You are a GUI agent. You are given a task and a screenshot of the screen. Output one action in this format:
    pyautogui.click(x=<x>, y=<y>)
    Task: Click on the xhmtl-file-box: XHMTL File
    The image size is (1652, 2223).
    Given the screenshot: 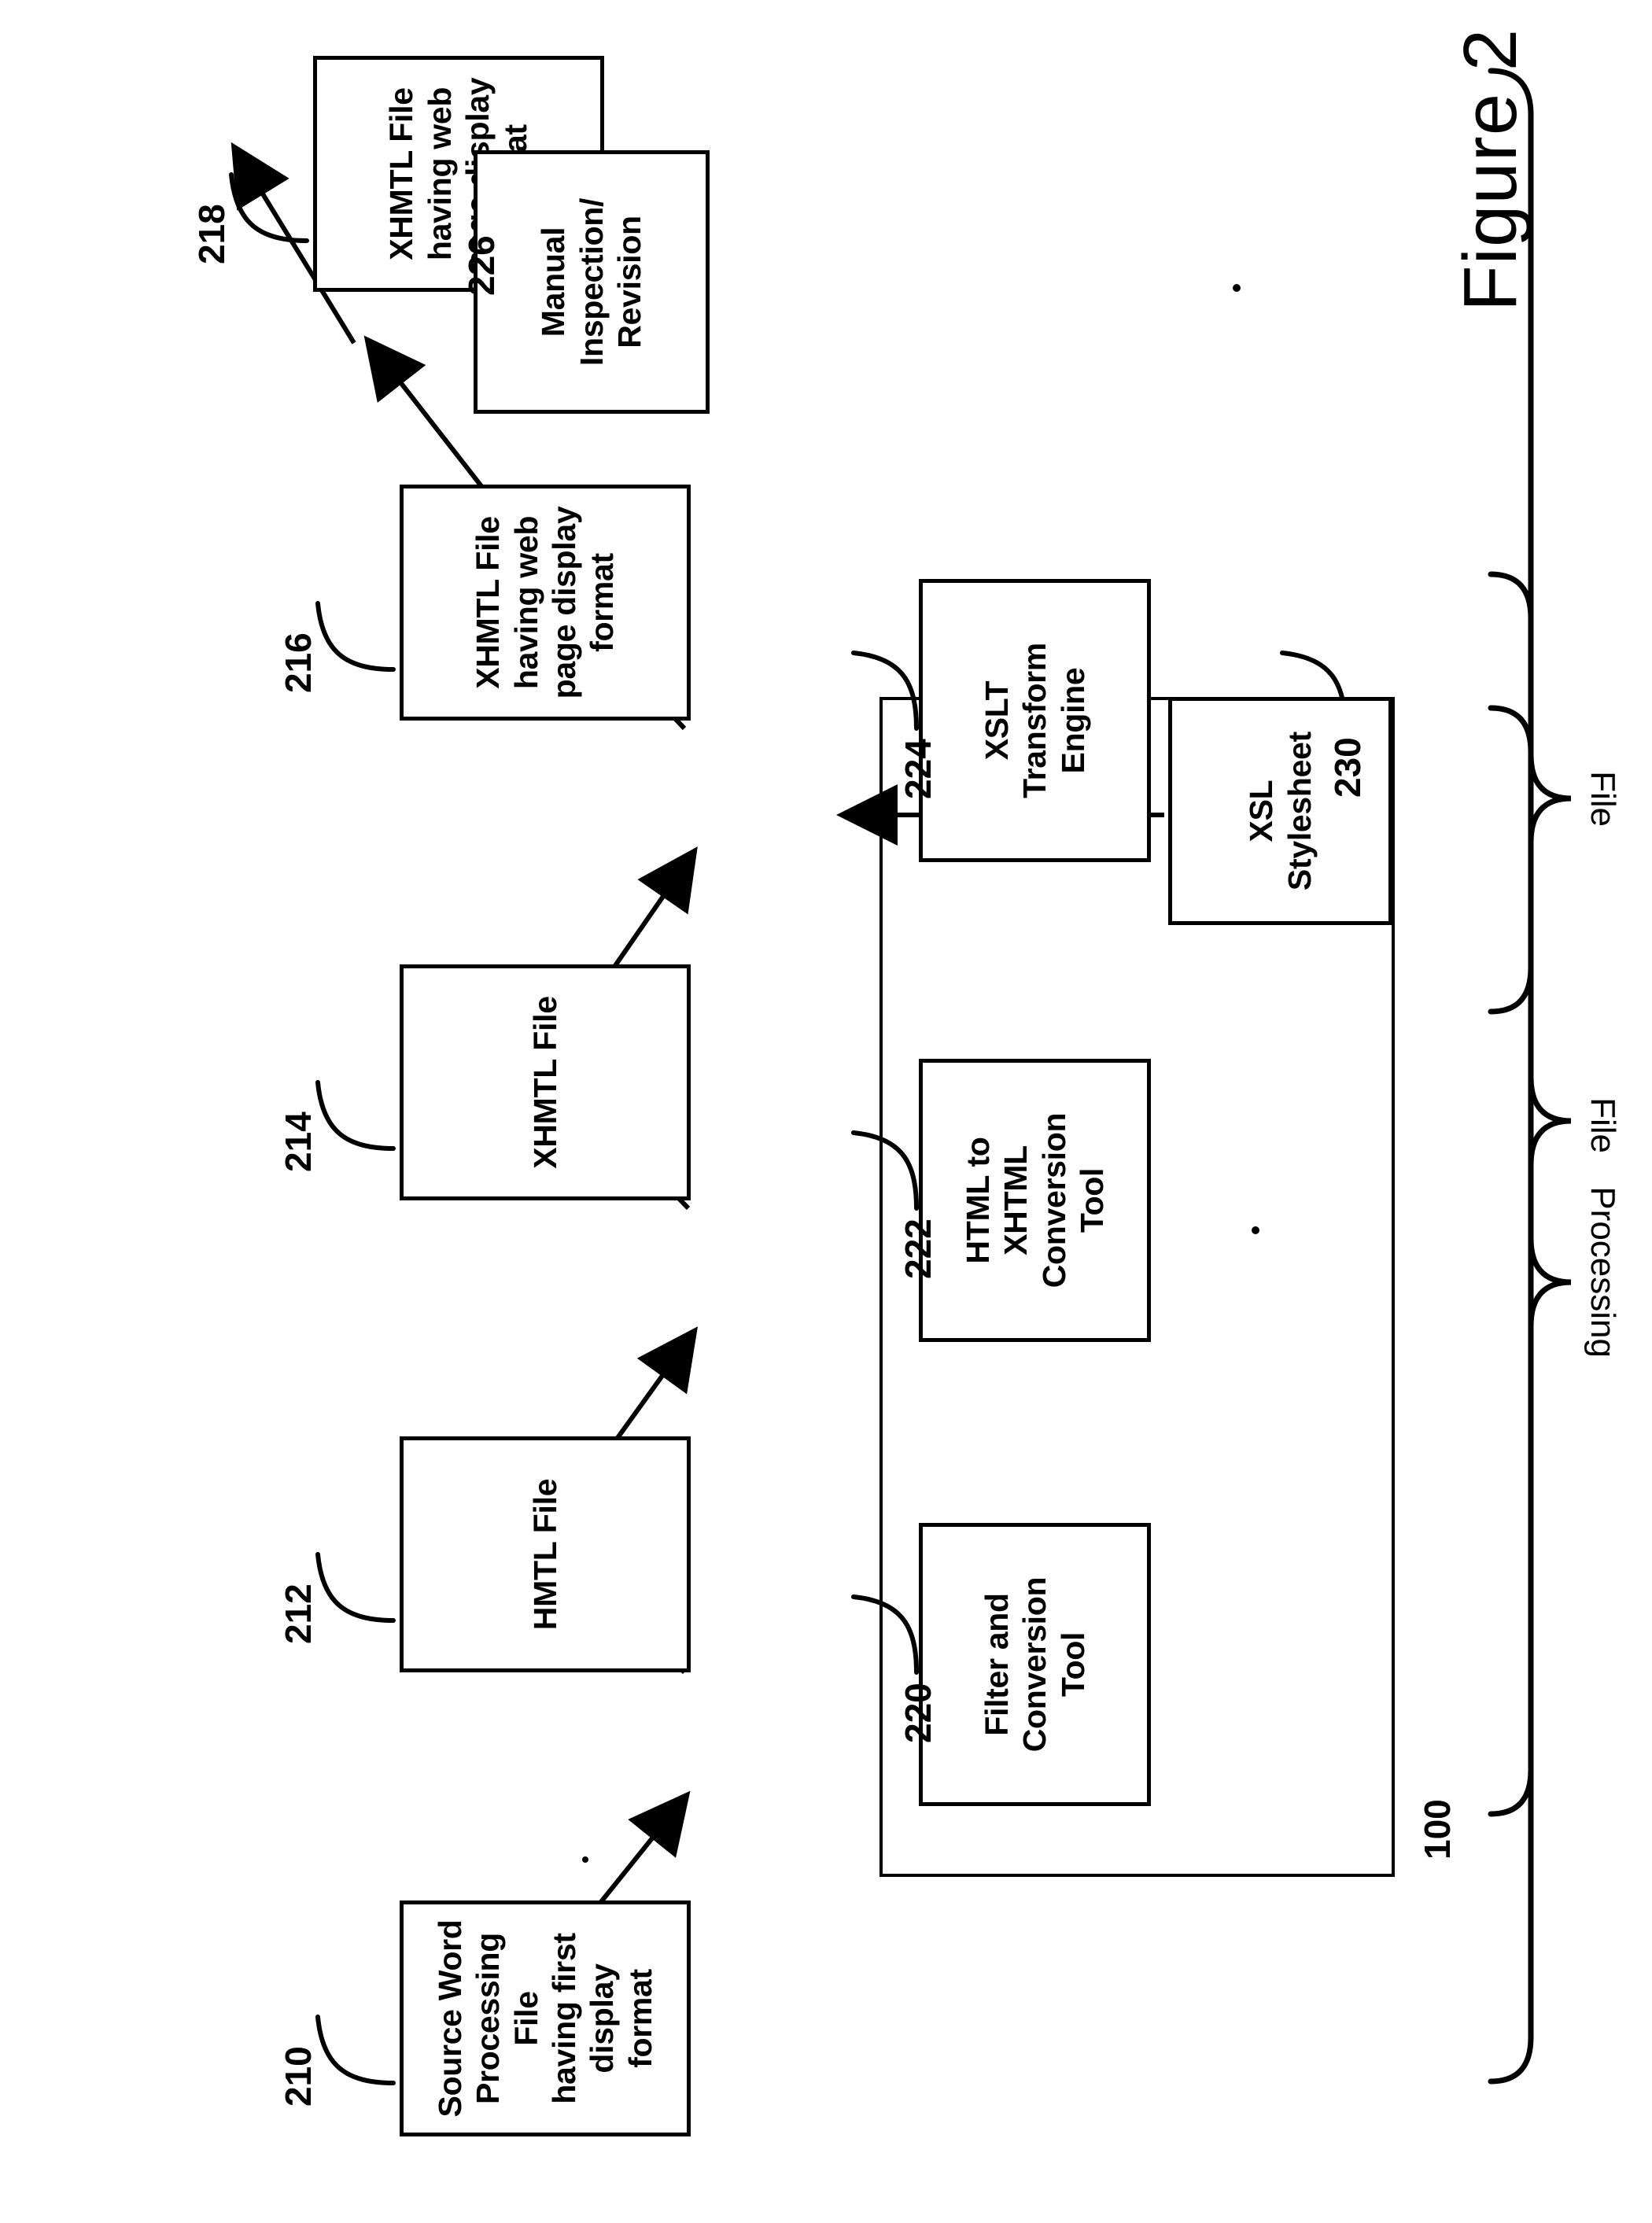 What is the action you would take?
    pyautogui.click(x=545, y=1082)
    